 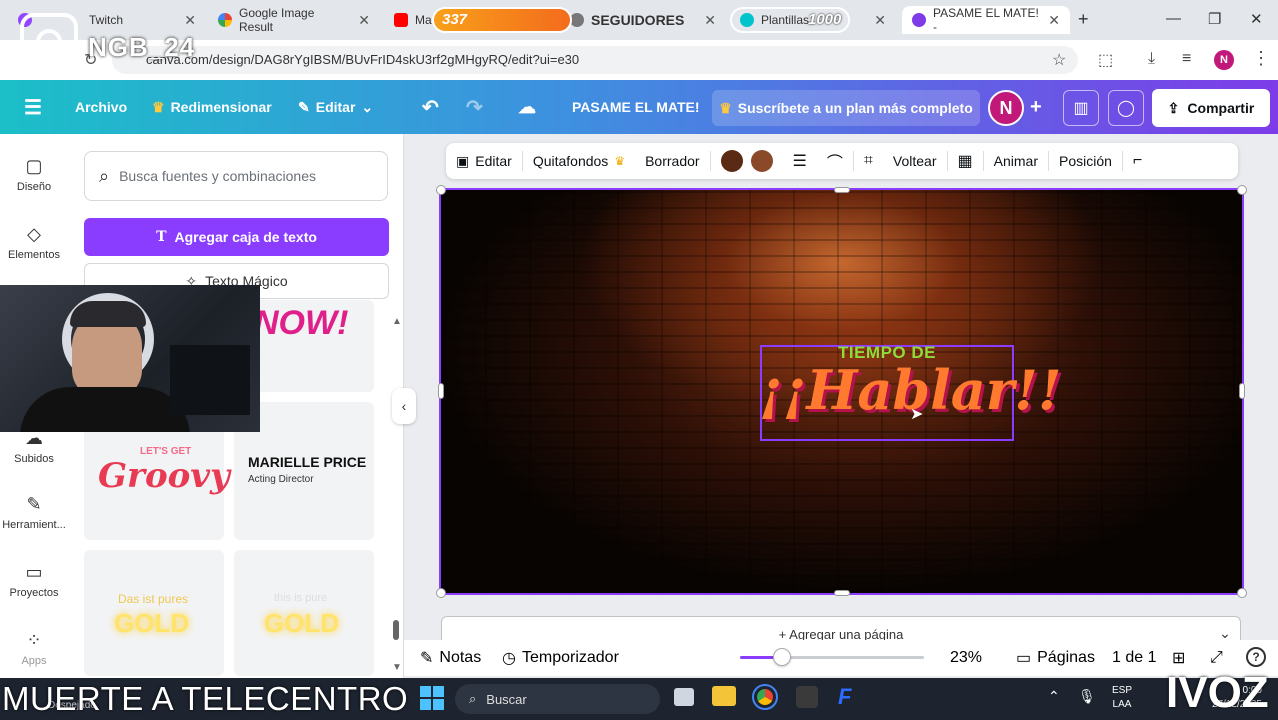 I want to click on text-template-card: Das ist pures GOLD, so click(x=154, y=613).